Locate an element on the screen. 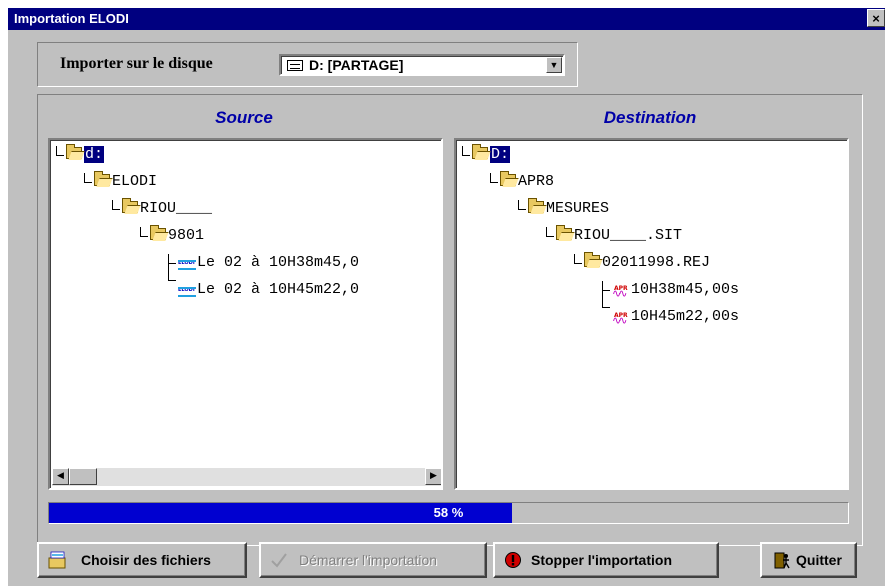  stop-import-button: Stopper l'importation is located at coordinates (606, 560).